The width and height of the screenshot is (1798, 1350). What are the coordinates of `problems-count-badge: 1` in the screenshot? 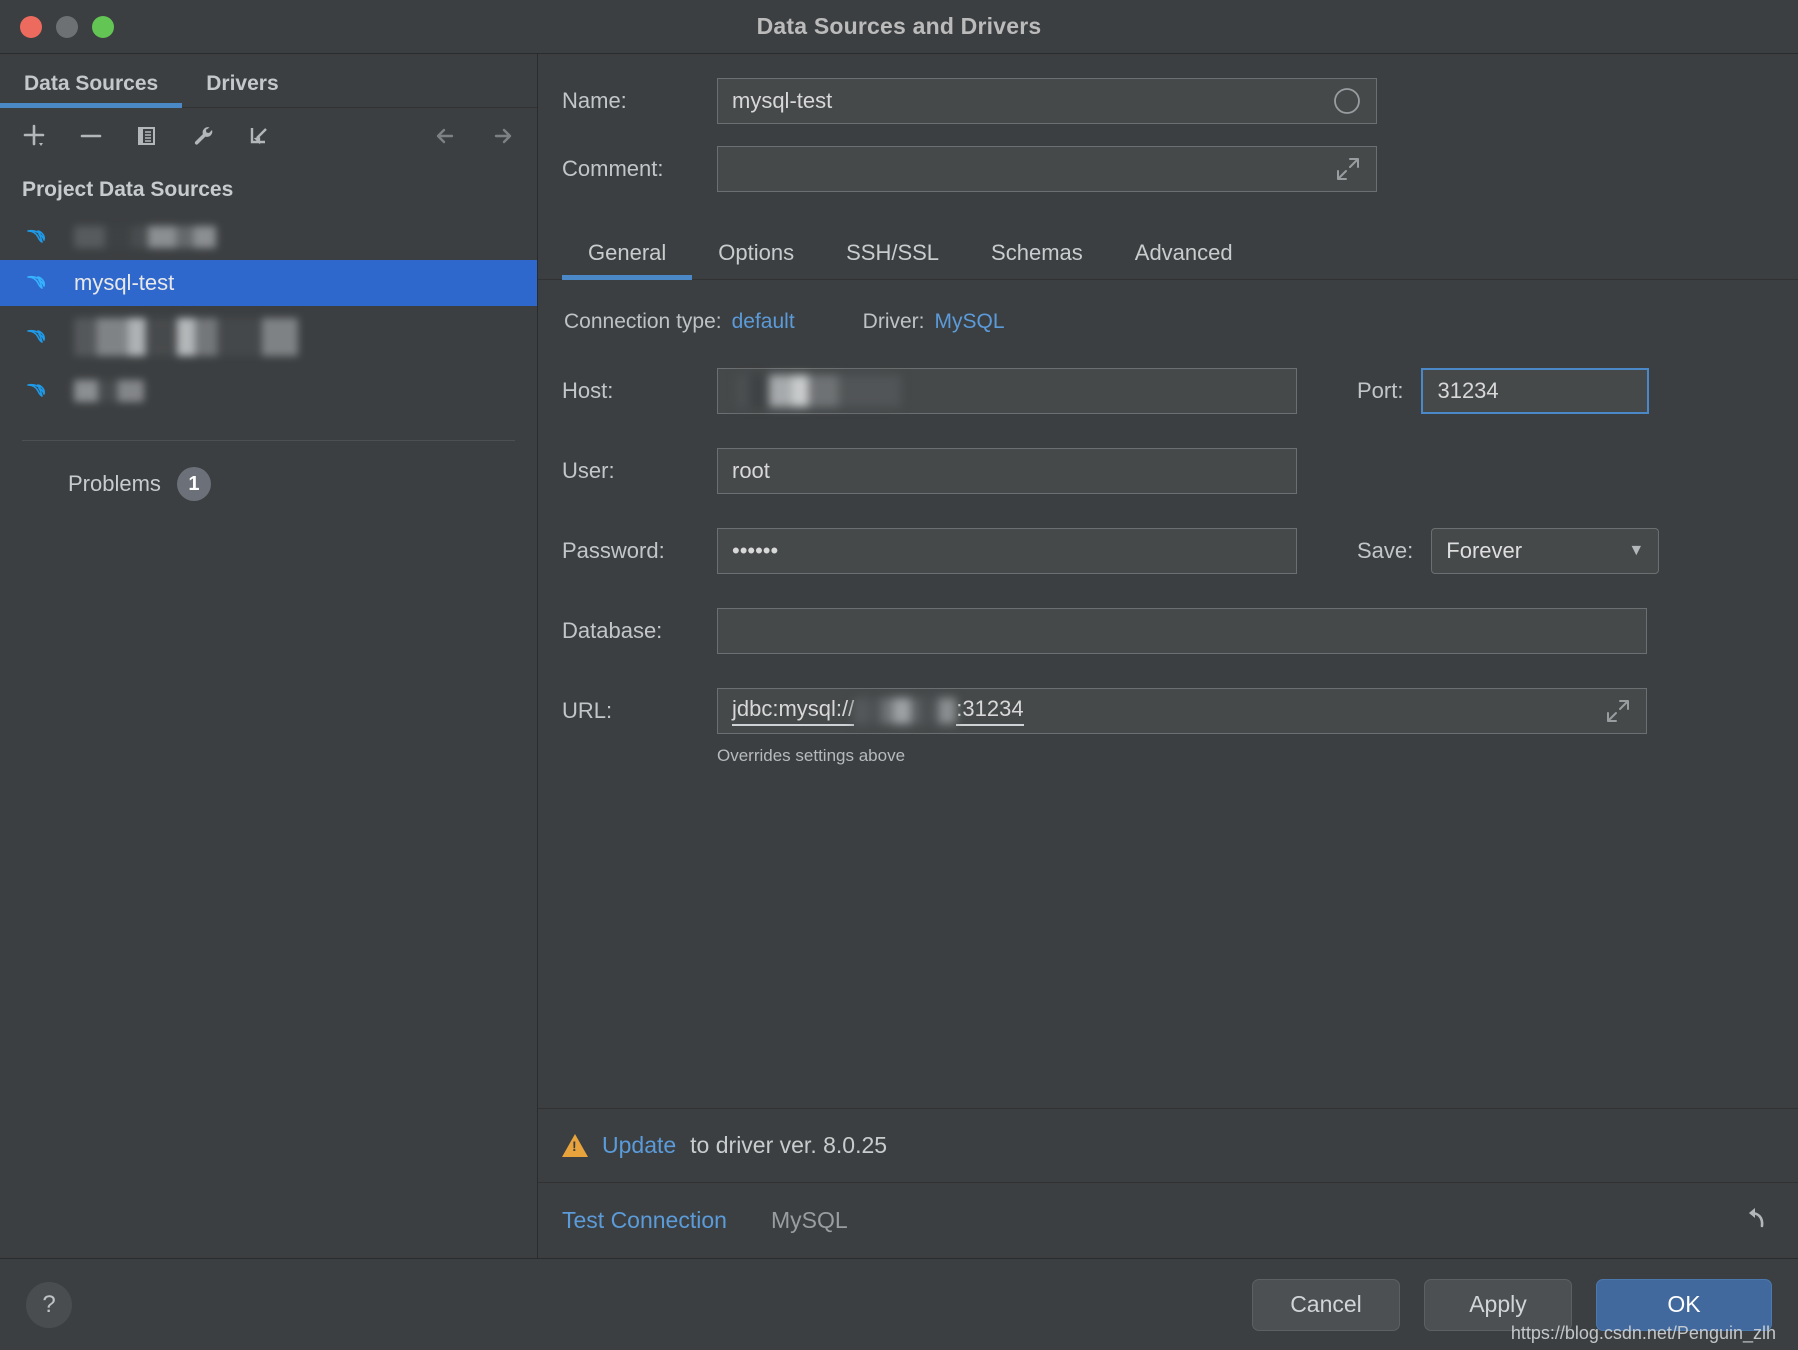 It's located at (193, 484).